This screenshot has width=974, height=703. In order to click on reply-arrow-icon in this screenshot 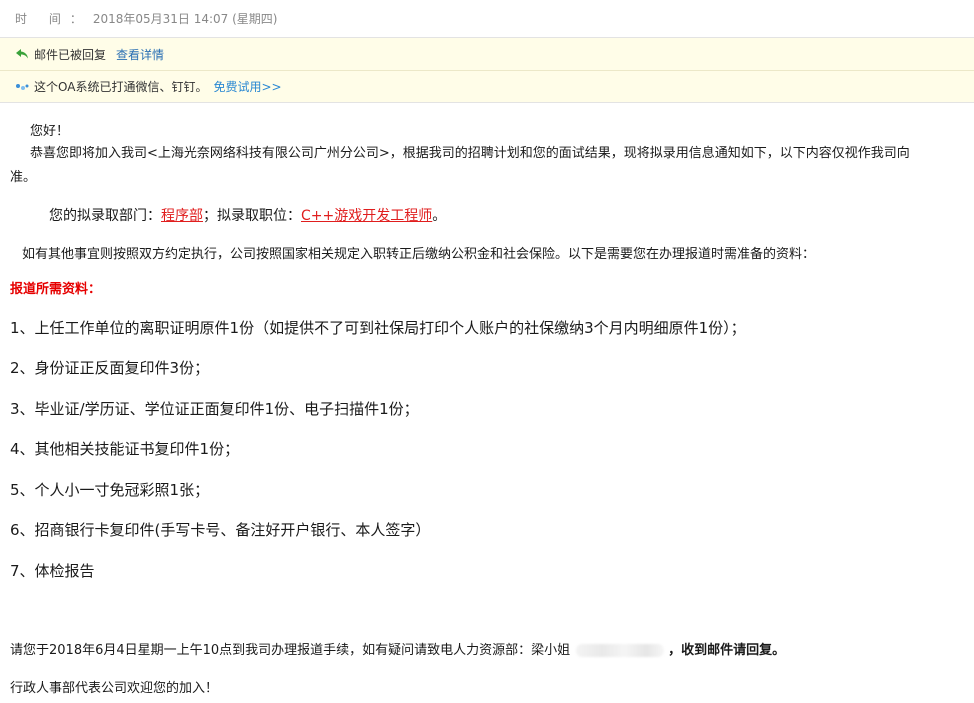, I will do `click(22, 54)`.